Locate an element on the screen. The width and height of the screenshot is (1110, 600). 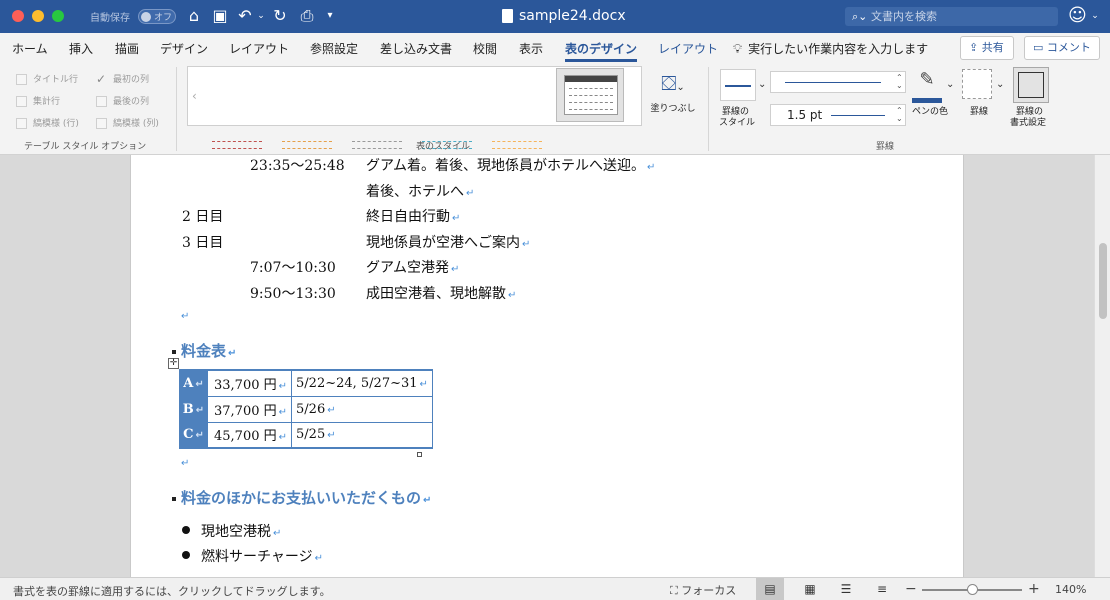
vertical-scrollbar is located at coordinates (1102, 366).